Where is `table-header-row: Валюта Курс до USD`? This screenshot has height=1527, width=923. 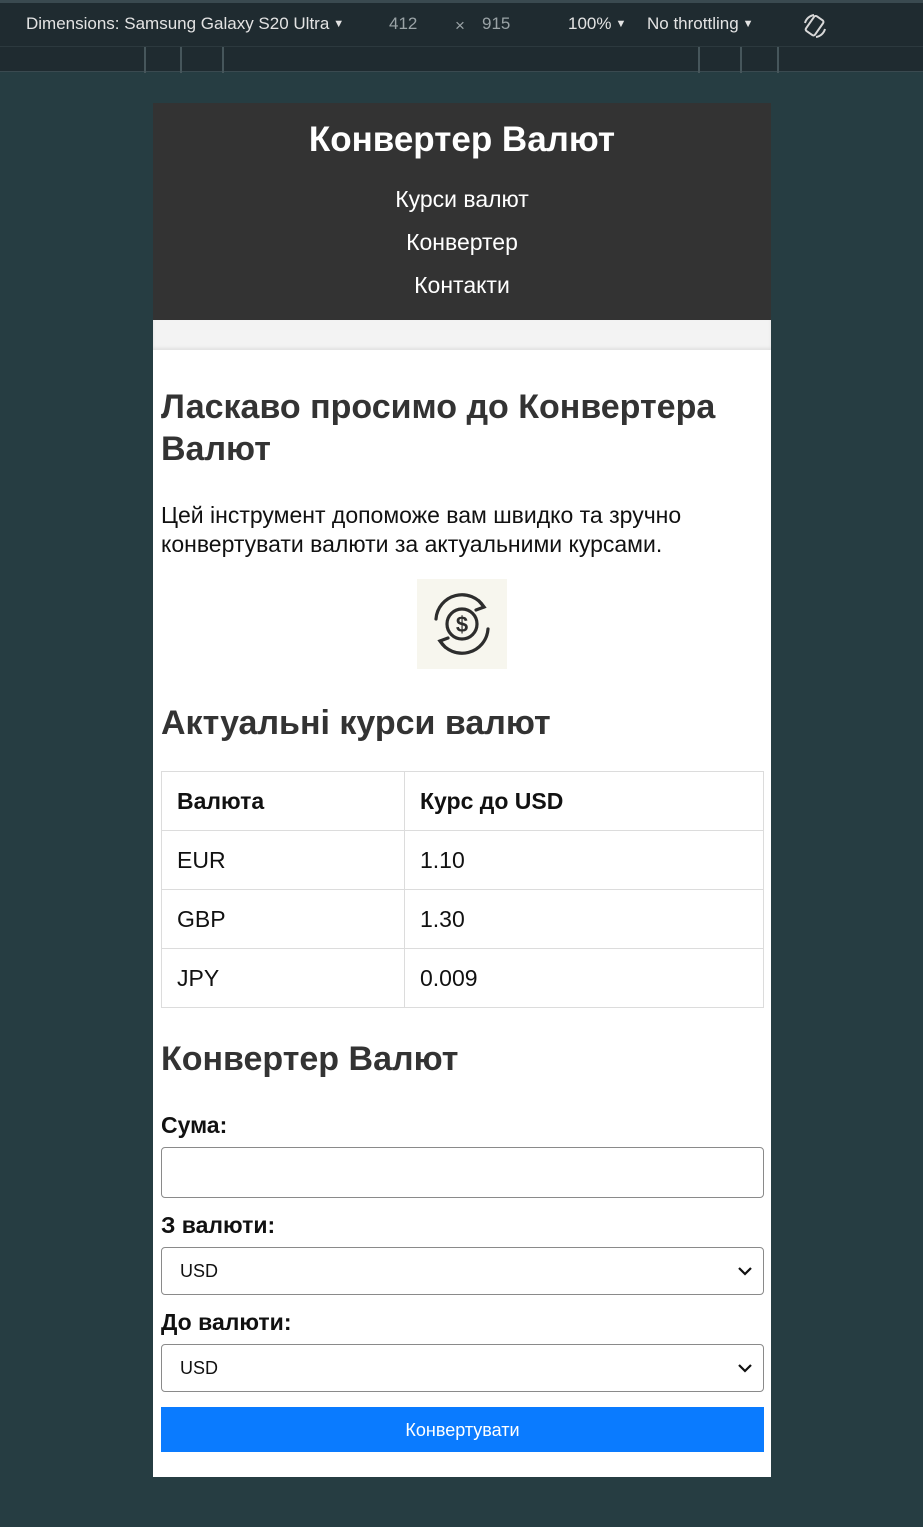
table-header-row: Валюта Курс до USD is located at coordinates (462, 801).